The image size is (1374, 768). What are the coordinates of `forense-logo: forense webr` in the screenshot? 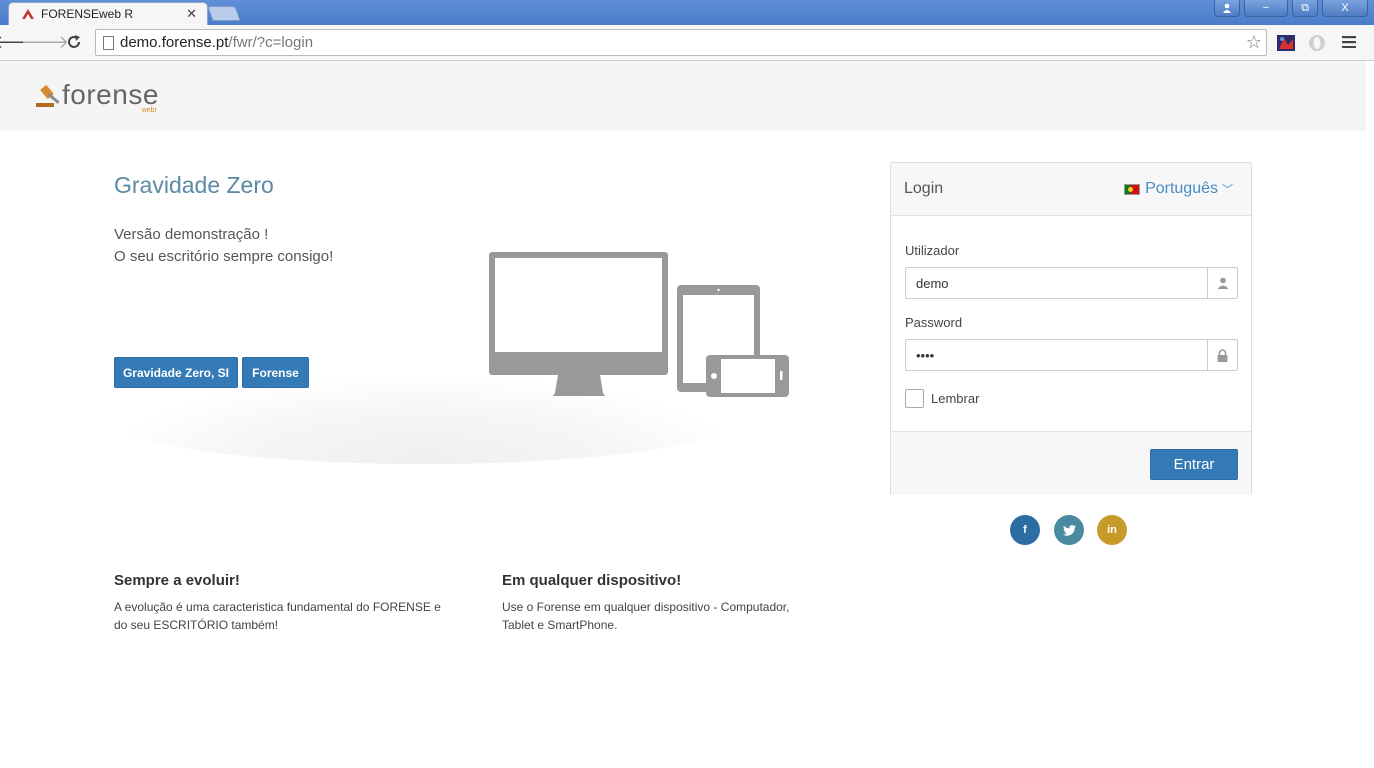 It's located at (96, 96).